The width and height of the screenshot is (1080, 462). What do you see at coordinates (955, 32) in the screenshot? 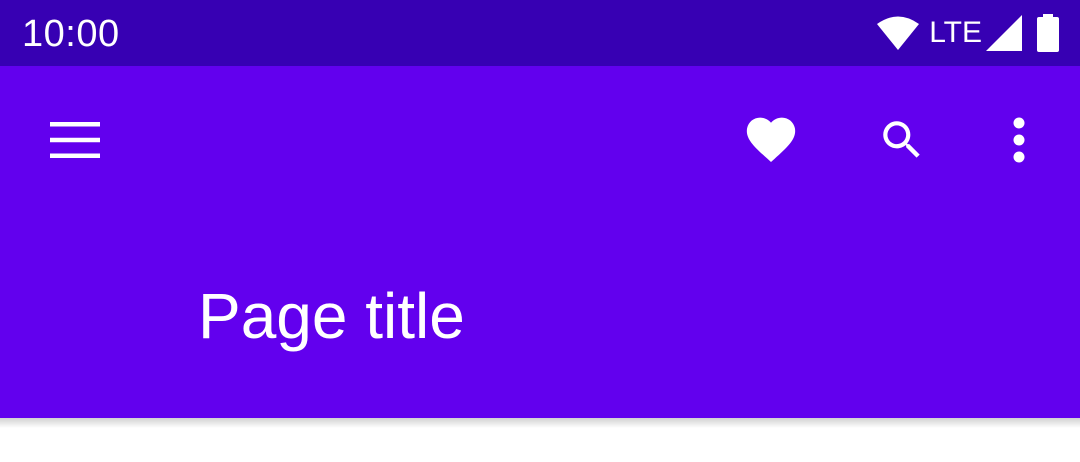
I see `network-type-label: LTE` at bounding box center [955, 32].